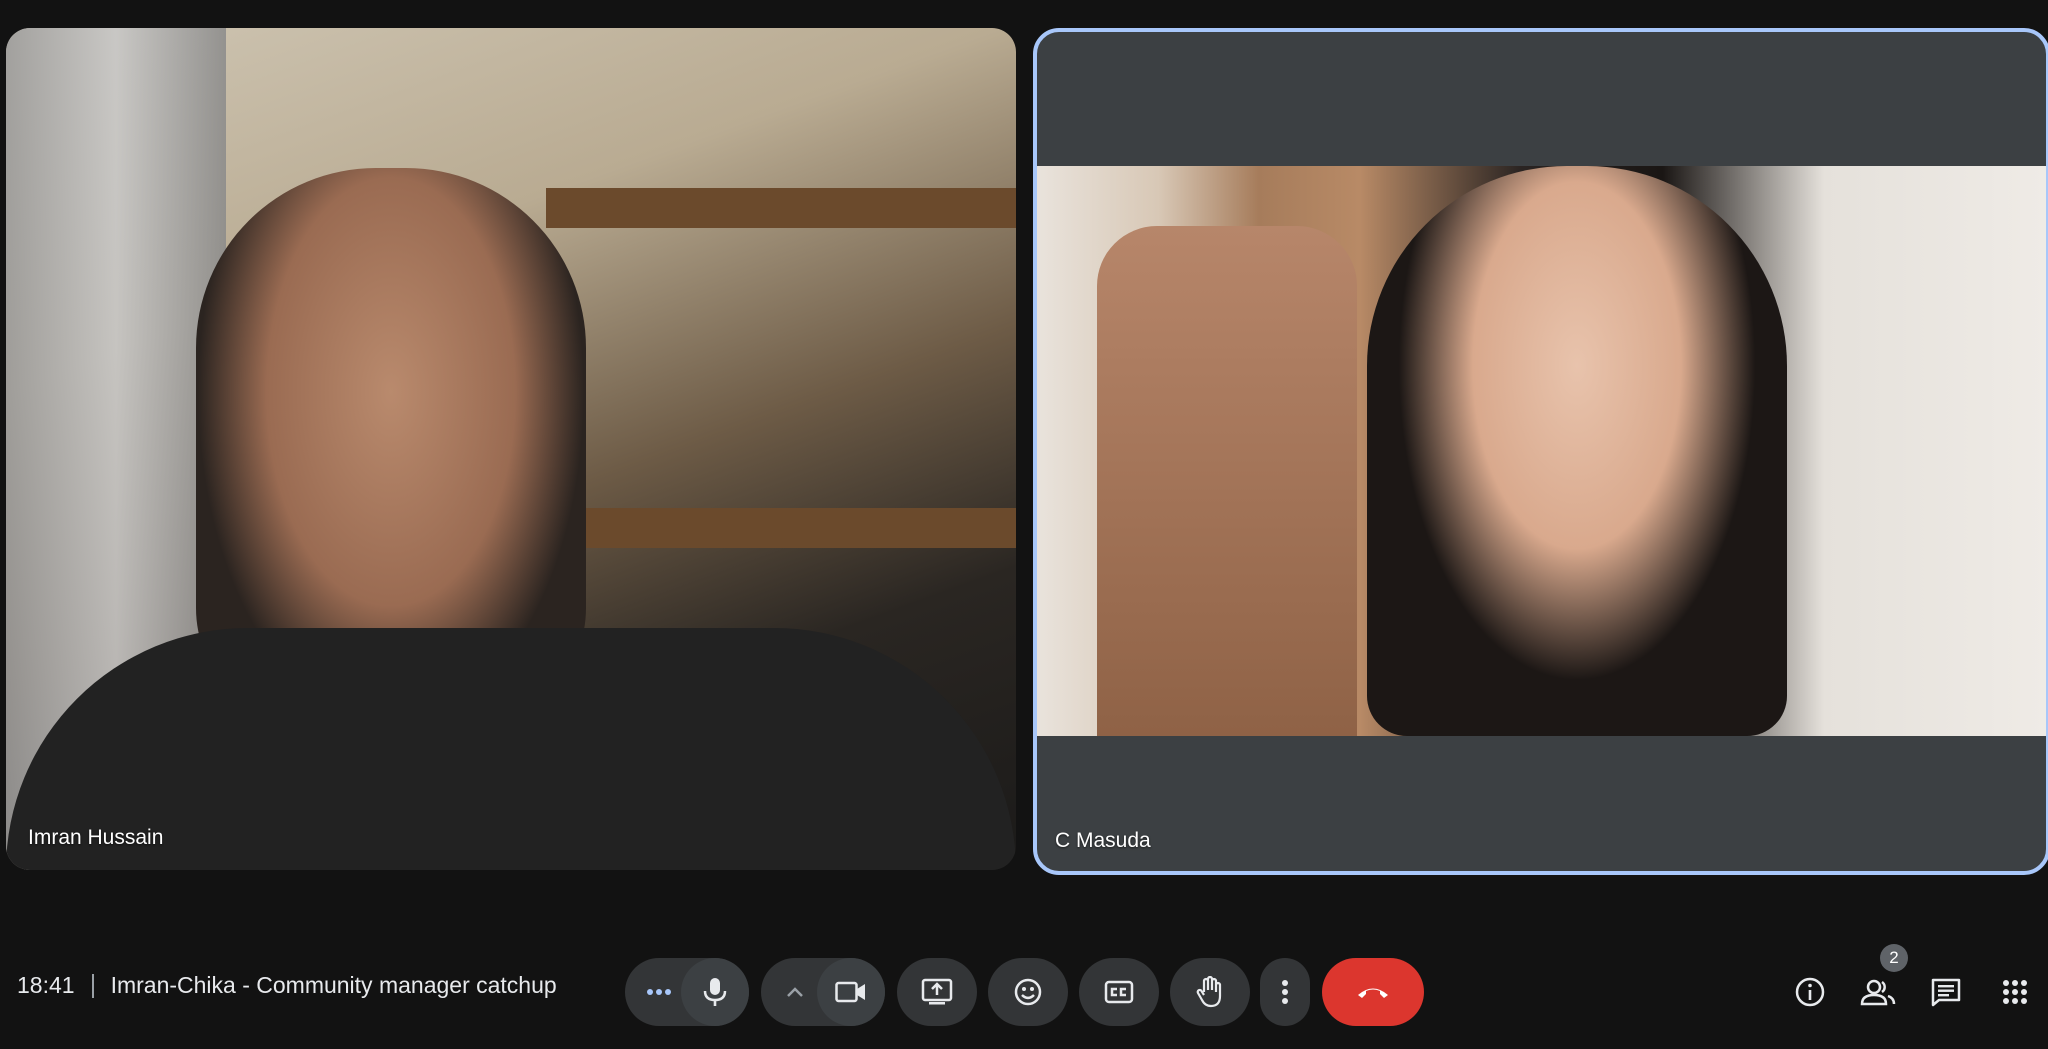 This screenshot has width=2048, height=1049. Describe the element at coordinates (1103, 840) in the screenshot. I see `participant-name-label: C Masuda` at that location.